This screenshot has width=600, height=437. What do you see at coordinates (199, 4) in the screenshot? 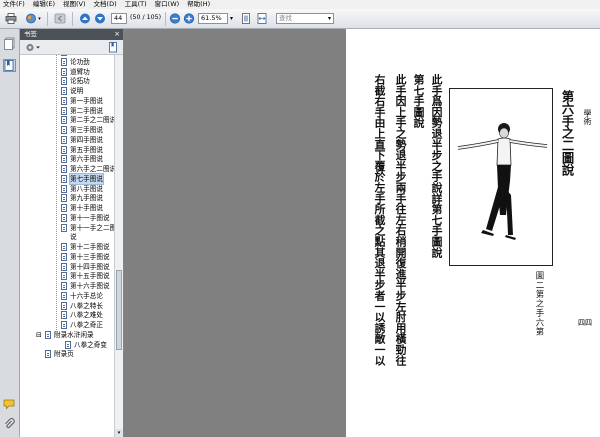
I see `menu-help: 帮助(H)` at bounding box center [199, 4].